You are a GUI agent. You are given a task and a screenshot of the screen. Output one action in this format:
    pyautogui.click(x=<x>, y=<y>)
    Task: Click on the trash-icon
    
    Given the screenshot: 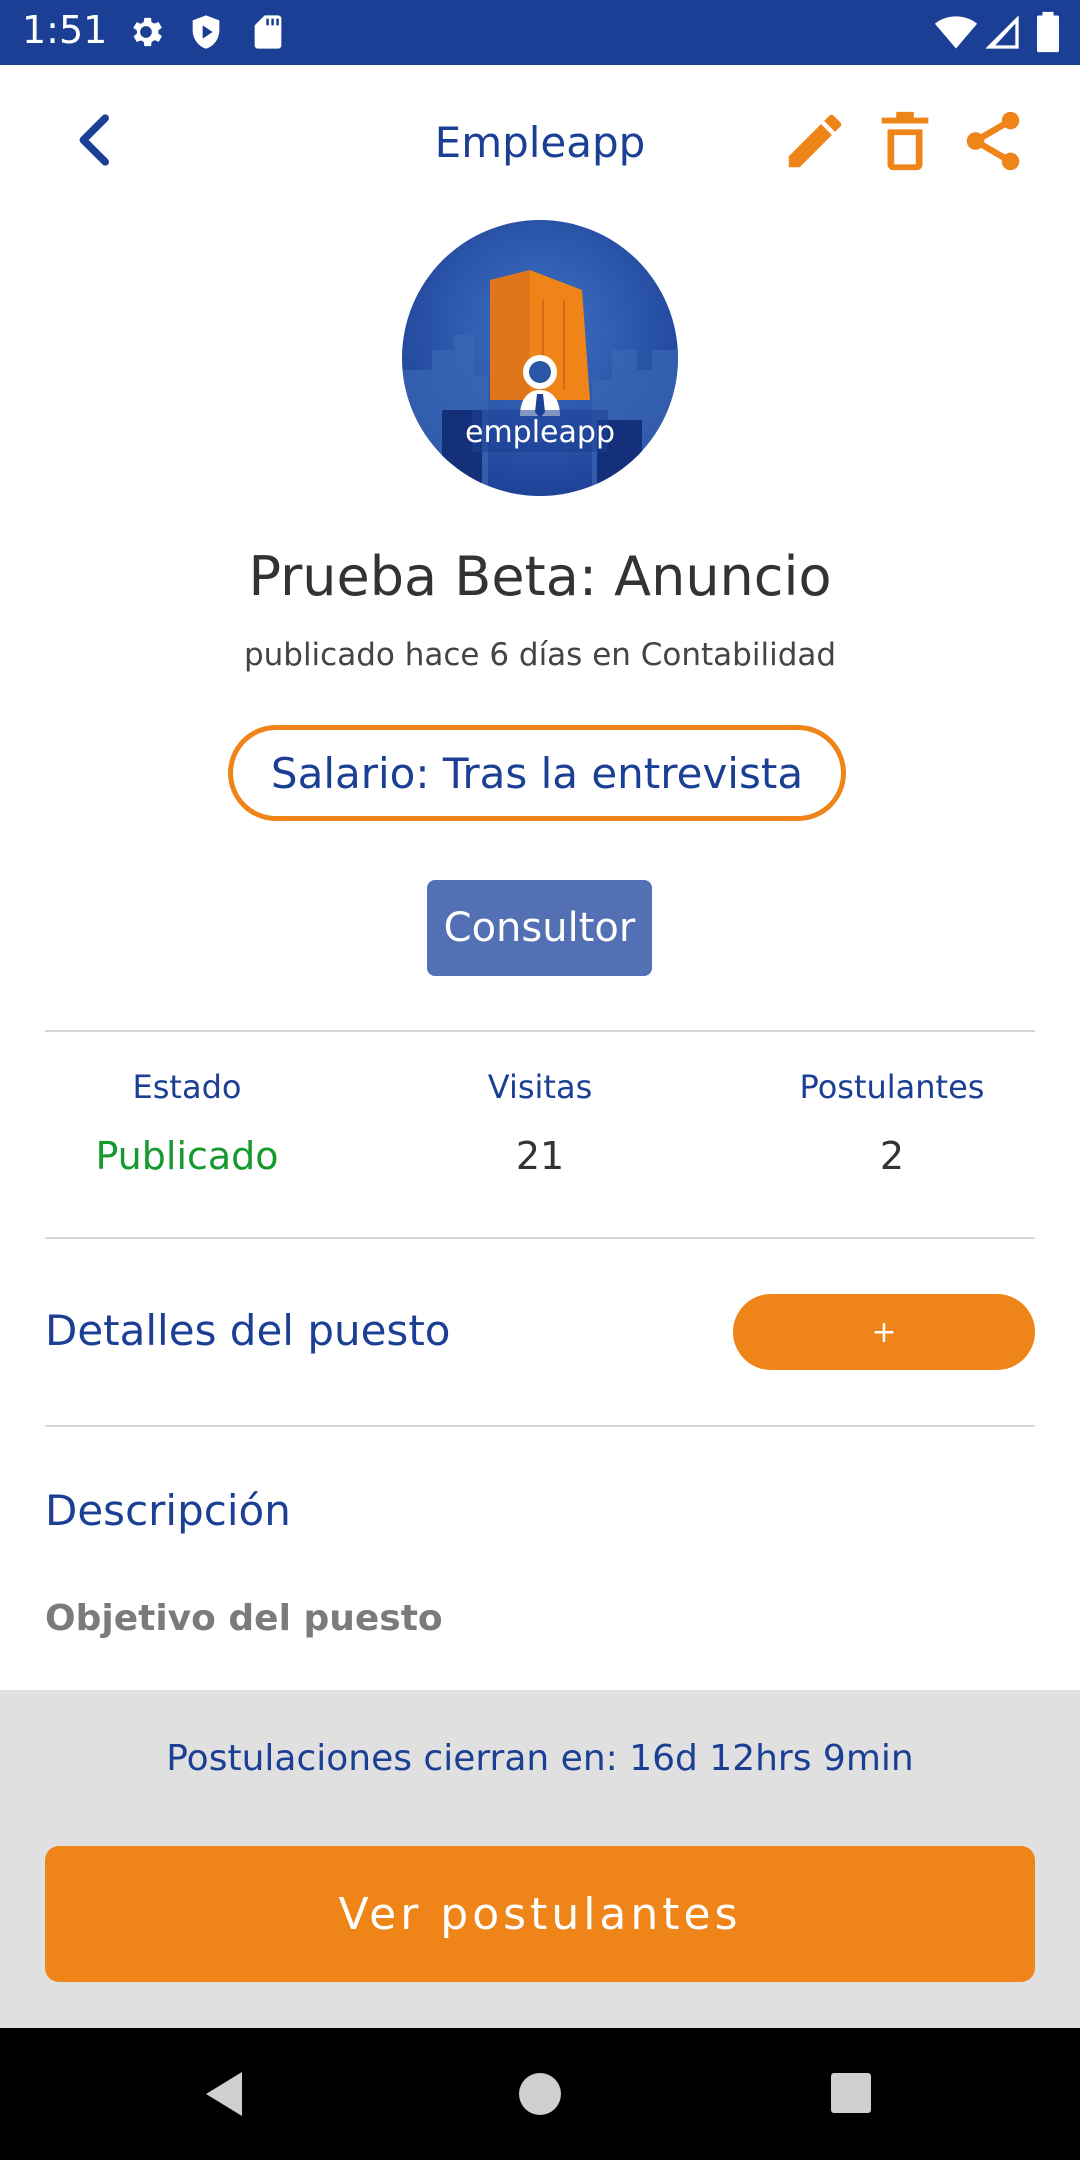 What is the action you would take?
    pyautogui.click(x=905, y=141)
    